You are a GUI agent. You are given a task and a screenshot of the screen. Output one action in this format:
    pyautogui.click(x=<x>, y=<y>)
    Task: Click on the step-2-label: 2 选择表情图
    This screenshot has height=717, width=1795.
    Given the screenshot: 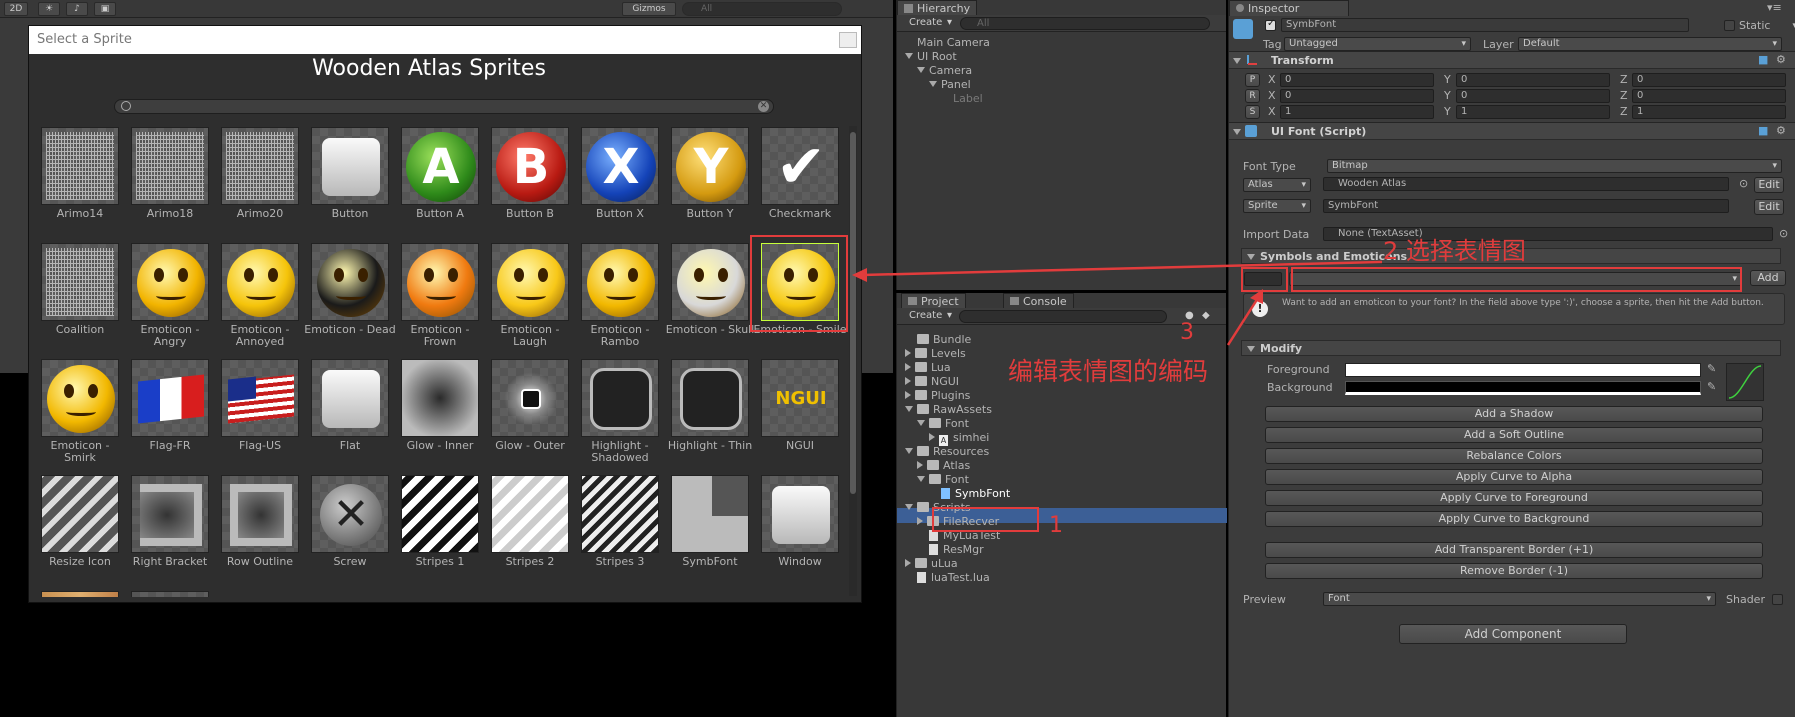 What is the action you would take?
    pyautogui.click(x=1454, y=251)
    